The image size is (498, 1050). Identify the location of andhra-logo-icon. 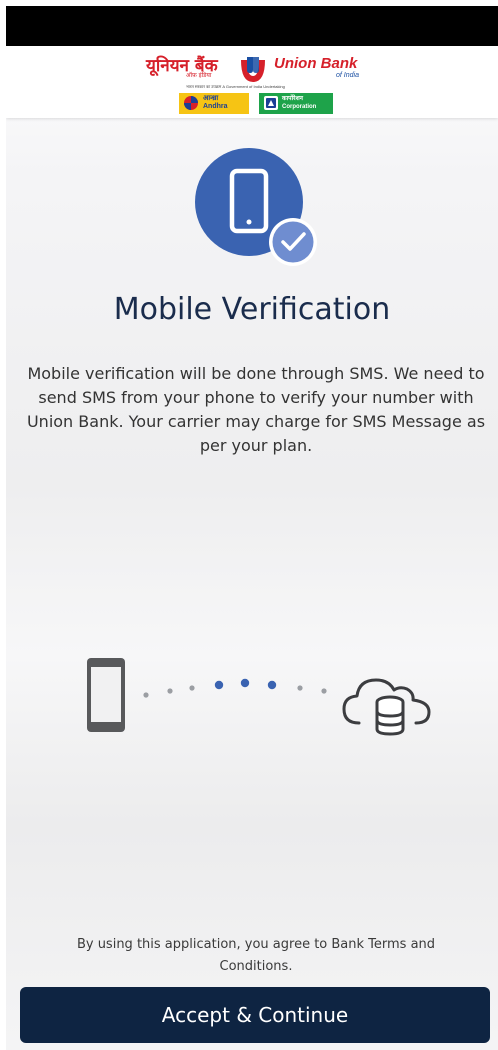
(191, 103).